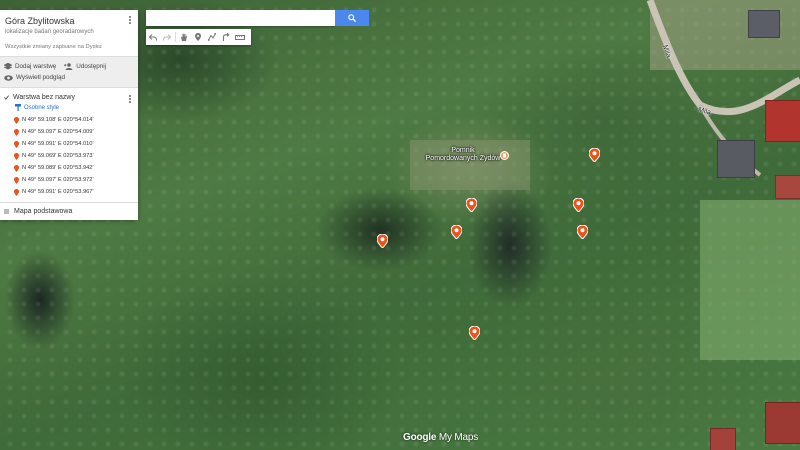 This screenshot has width=800, height=450. Describe the element at coordinates (58, 192) in the screenshot. I see `item-label: N 49° 59.091' E 020°53.967'` at that location.